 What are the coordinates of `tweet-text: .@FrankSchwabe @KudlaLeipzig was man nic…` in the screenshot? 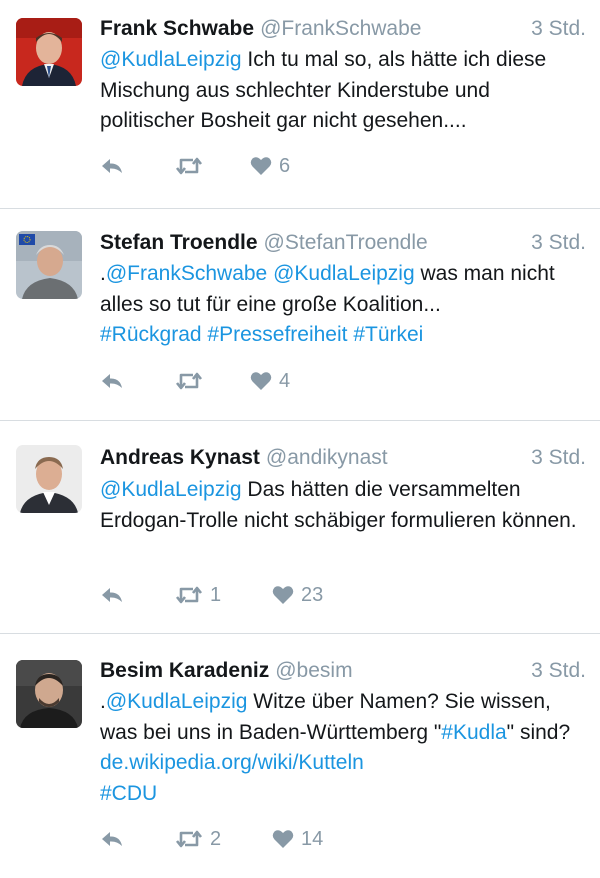 It's located at (344, 305).